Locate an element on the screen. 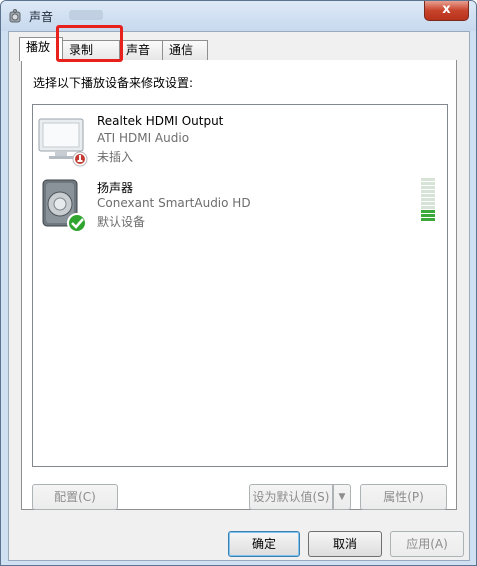 This screenshot has width=477, height=566. title-extra-blurred is located at coordinates (86, 15).